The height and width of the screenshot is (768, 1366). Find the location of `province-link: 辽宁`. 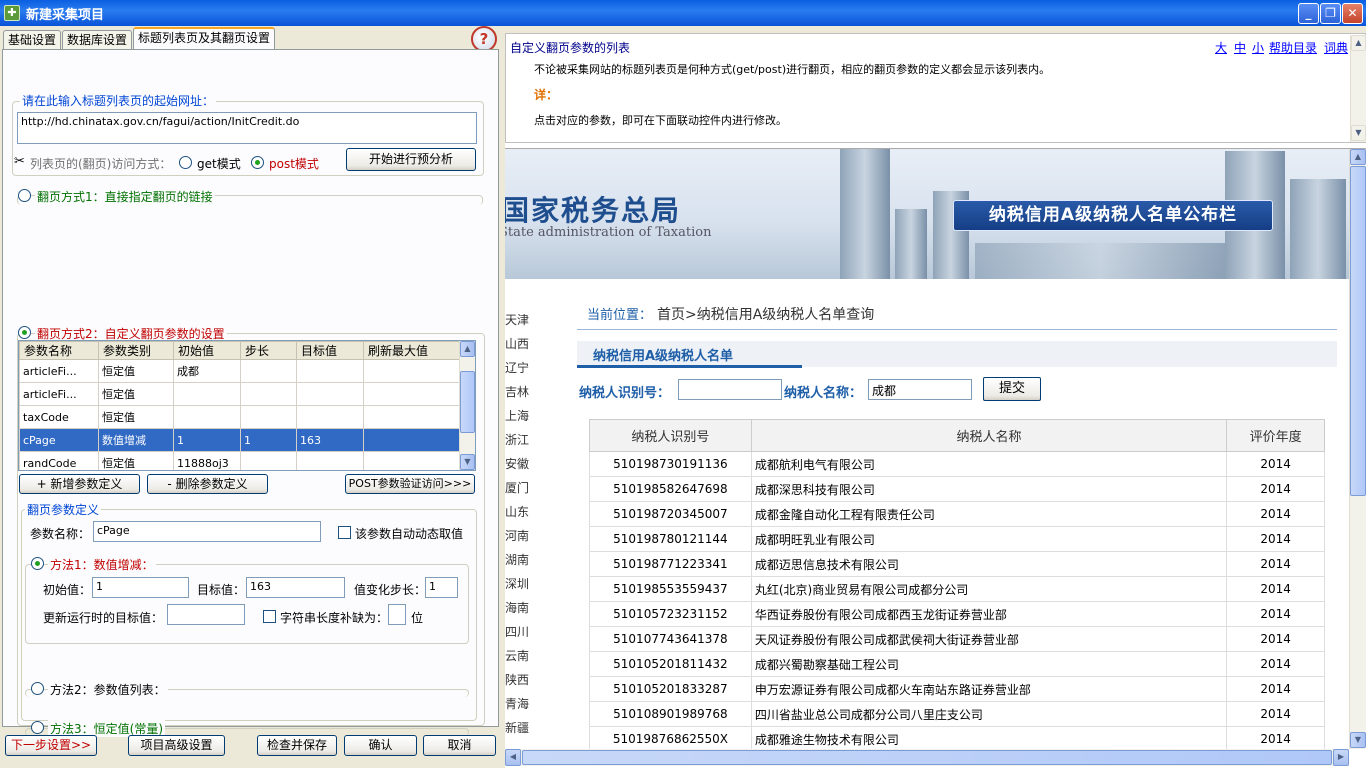

province-link: 辽宁 is located at coordinates (517, 371).